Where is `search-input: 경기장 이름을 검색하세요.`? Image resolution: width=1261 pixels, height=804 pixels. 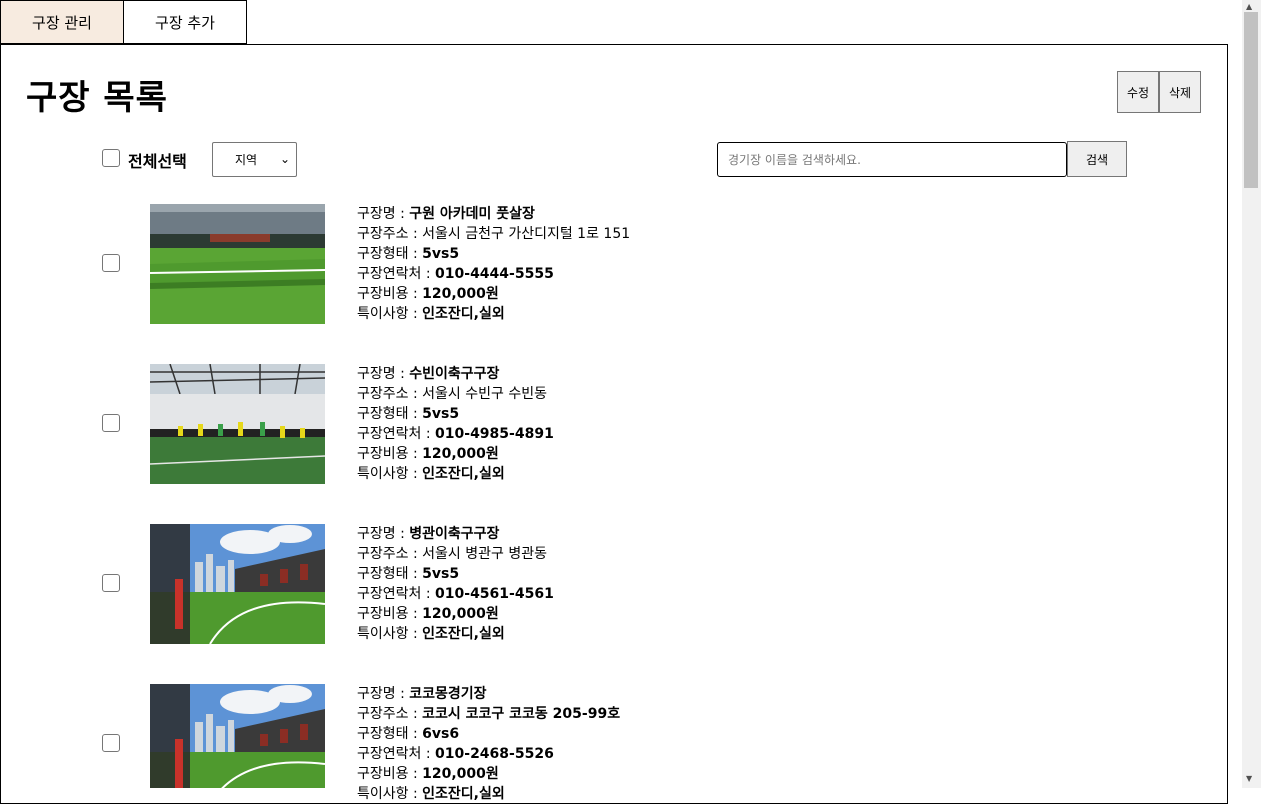
search-input: 경기장 이름을 검색하세요. is located at coordinates (892, 159).